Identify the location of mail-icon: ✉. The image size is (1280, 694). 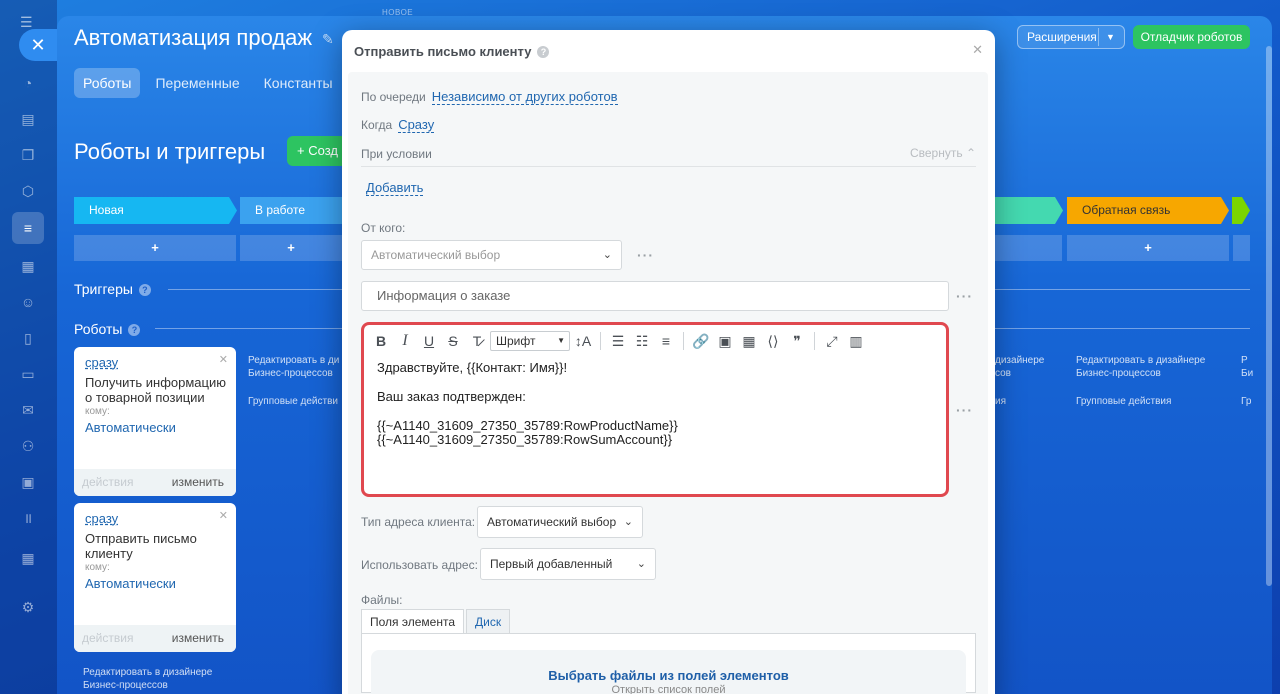
(28, 410).